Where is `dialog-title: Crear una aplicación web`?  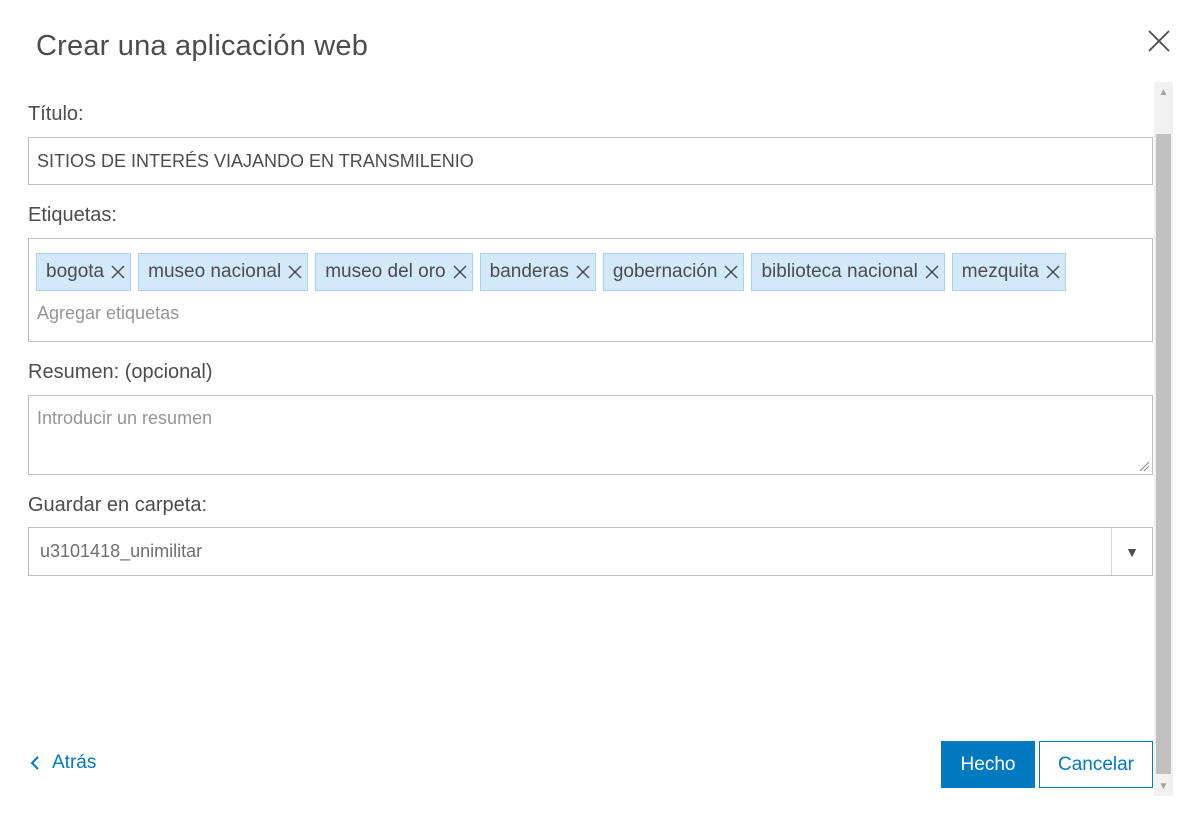 dialog-title: Crear una aplicación web is located at coordinates (202, 46).